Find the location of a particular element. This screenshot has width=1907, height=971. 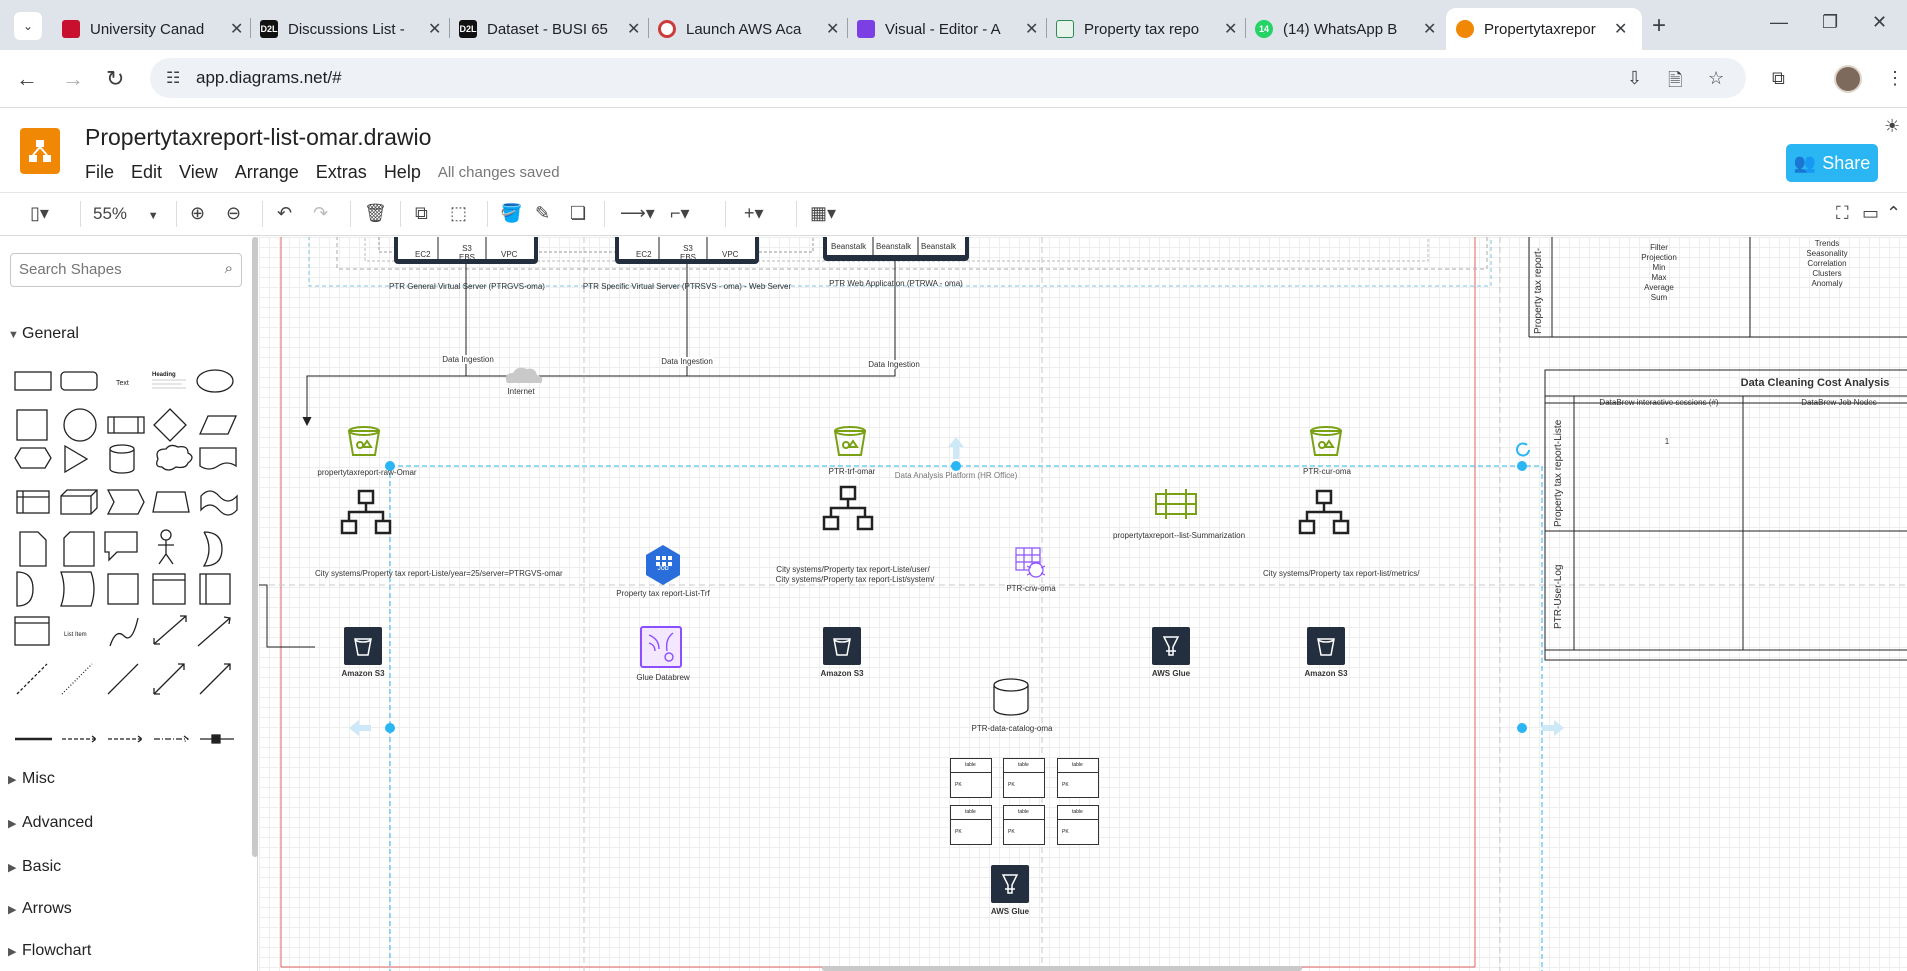

theme-sun-icon: ☀ is located at coordinates (1892, 126).